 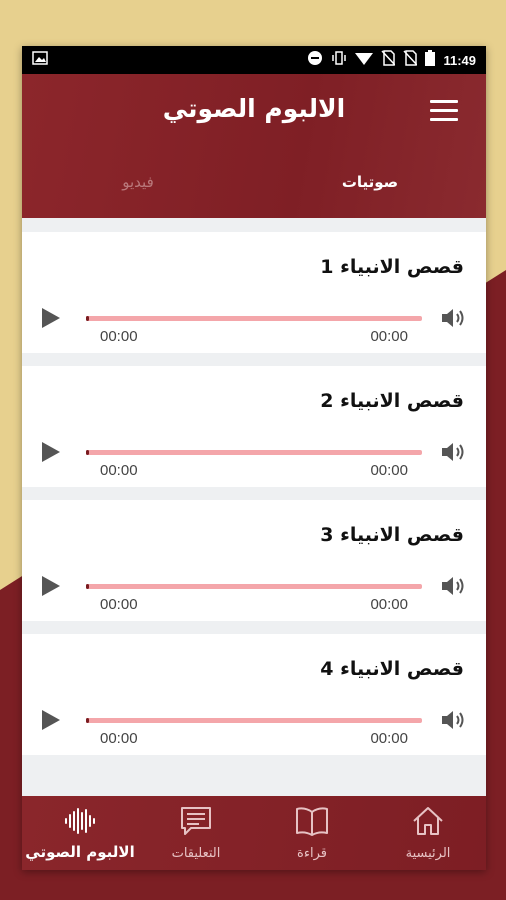 What do you see at coordinates (254, 60) in the screenshot?
I see `status-bar: 11:49` at bounding box center [254, 60].